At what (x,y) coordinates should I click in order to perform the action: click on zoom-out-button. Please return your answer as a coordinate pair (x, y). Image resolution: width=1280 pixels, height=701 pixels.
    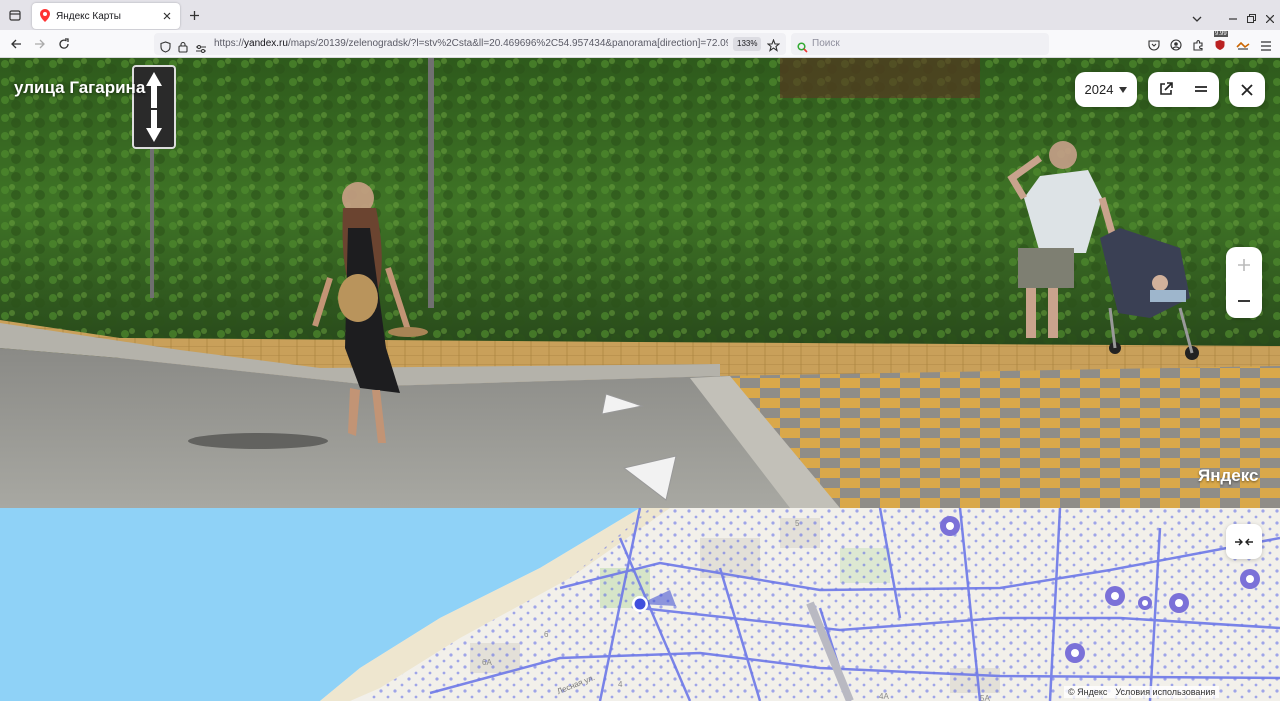
    Looking at the image, I should click on (1244, 300).